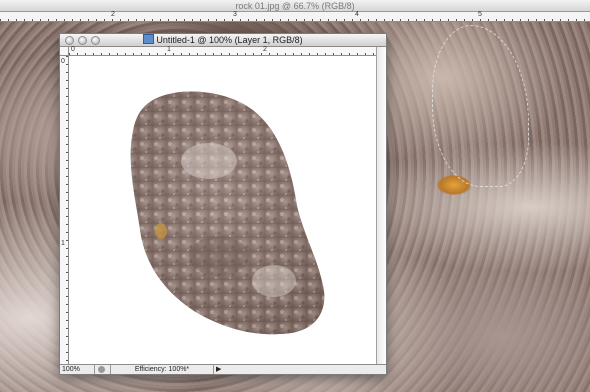 This screenshot has height=392, width=590. Describe the element at coordinates (295, 16) in the screenshot. I see `background-horizontal-ruler: 2 3 4 5` at that location.